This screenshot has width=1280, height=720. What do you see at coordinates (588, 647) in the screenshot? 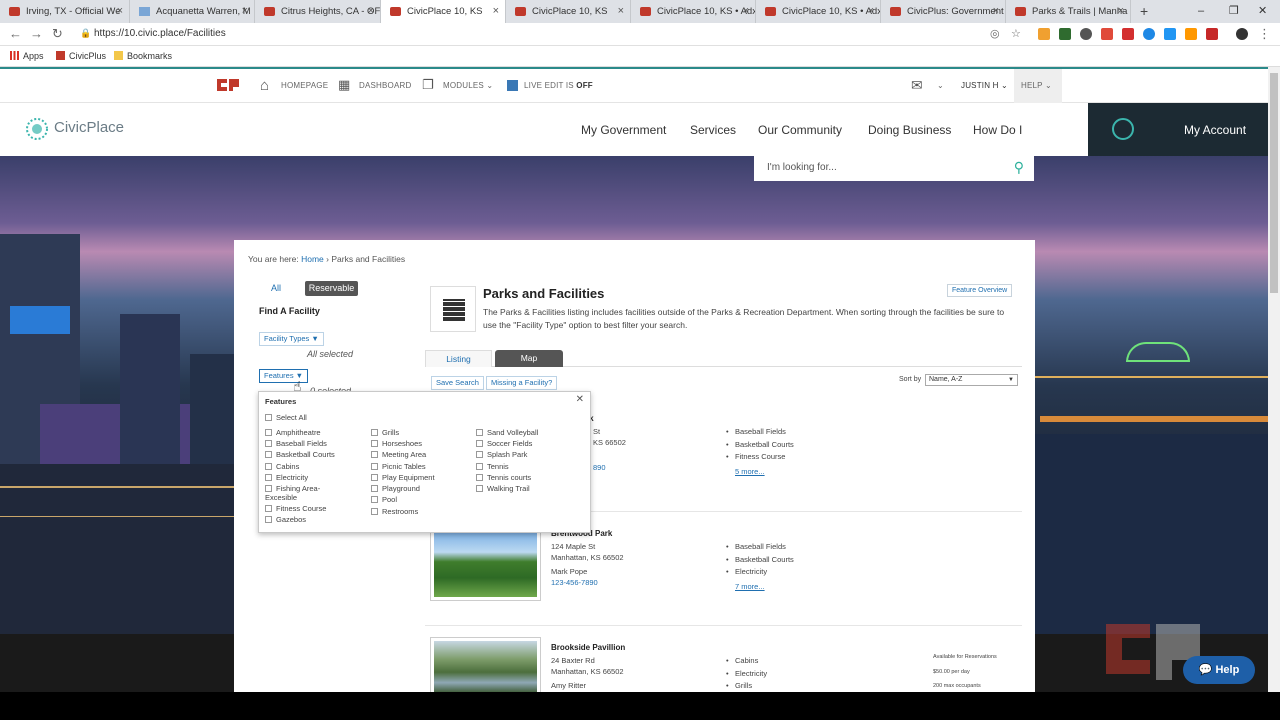
I see `facility-name: Brookside Pavillion` at bounding box center [588, 647].